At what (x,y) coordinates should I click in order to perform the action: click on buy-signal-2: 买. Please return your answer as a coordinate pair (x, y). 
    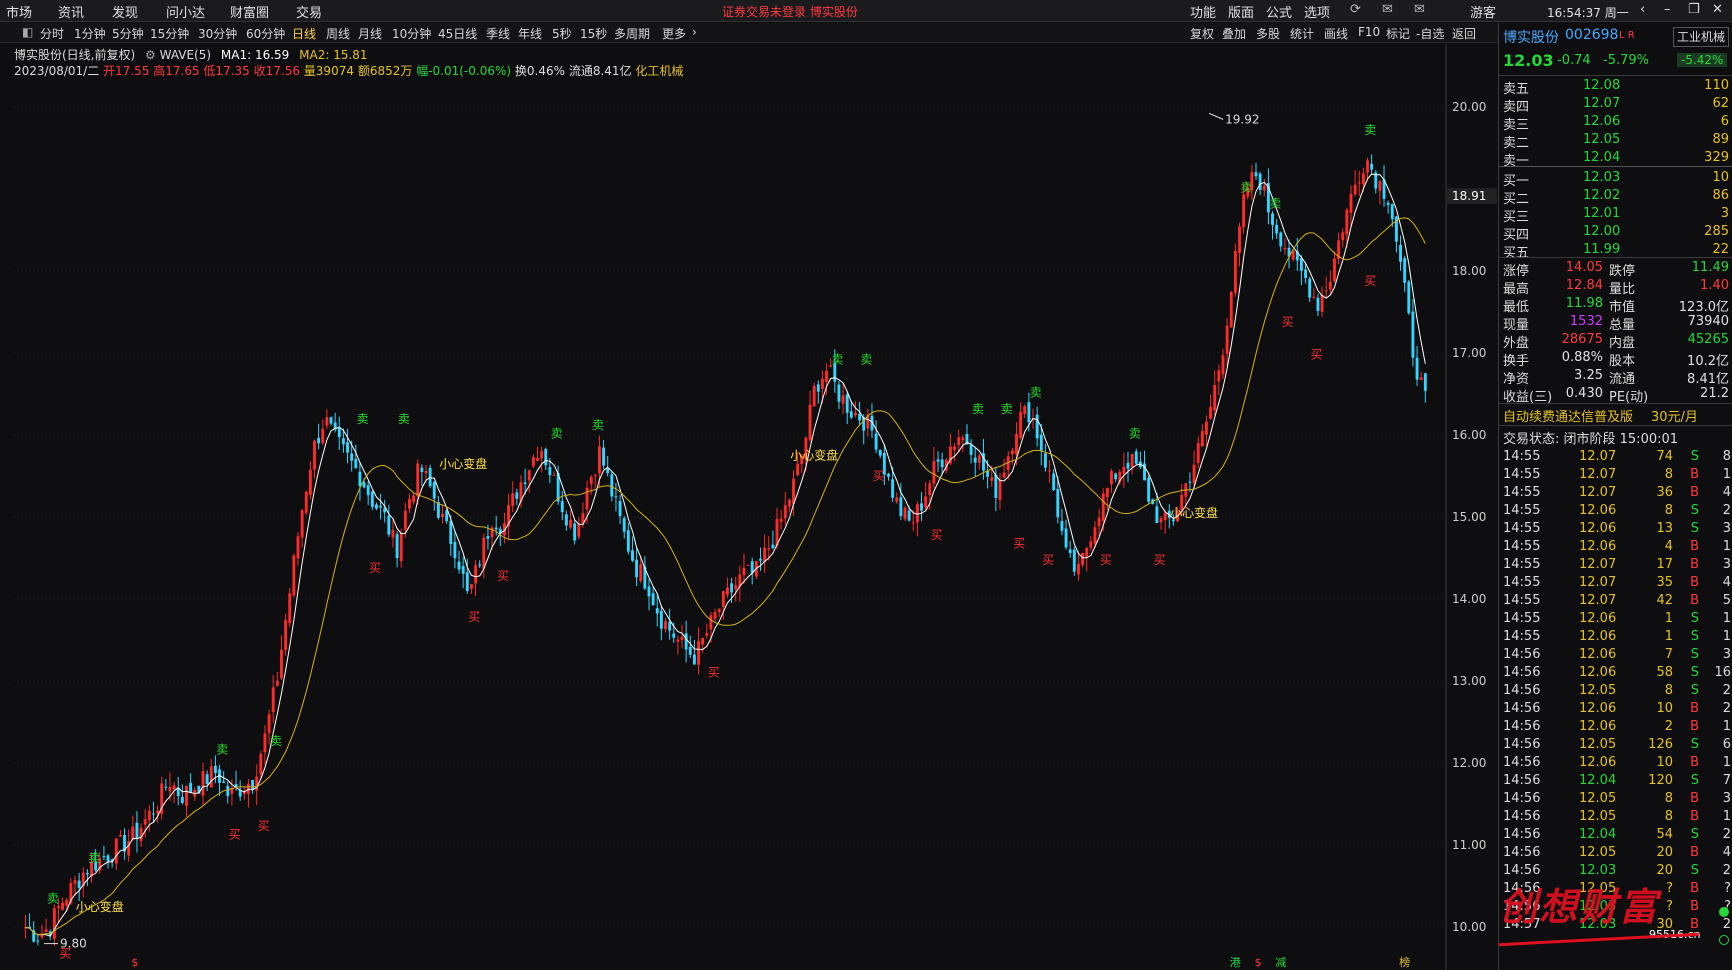
    Looking at the image, I should click on (264, 826).